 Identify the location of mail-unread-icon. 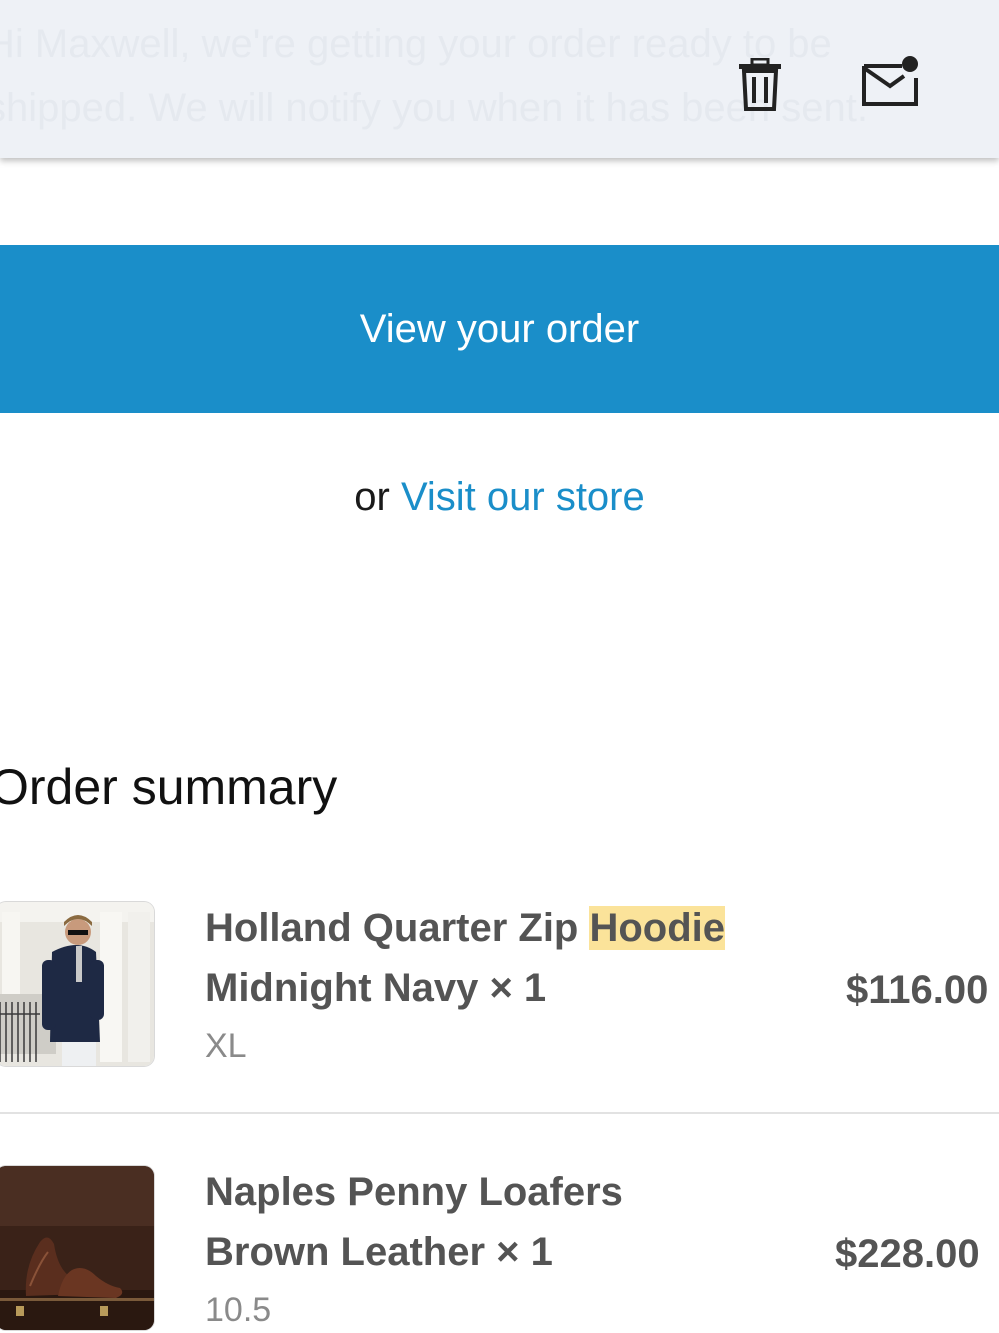
(891, 81).